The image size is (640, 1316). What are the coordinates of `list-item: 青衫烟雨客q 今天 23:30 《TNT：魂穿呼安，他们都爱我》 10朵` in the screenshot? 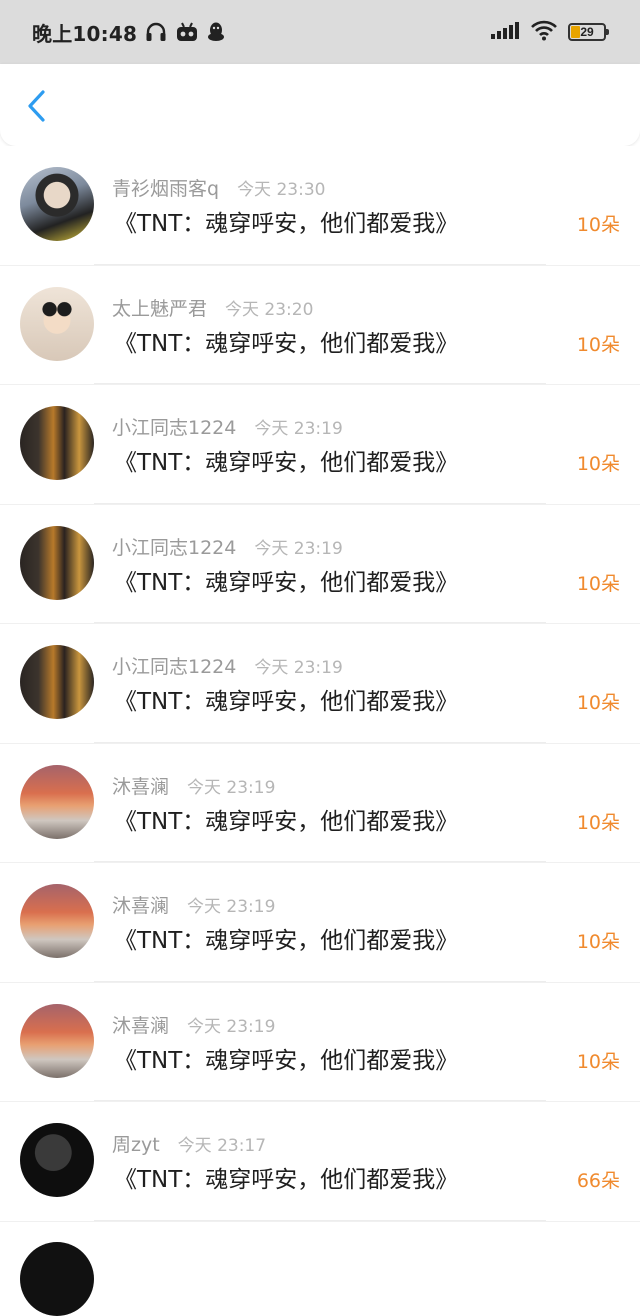 It's located at (320, 206).